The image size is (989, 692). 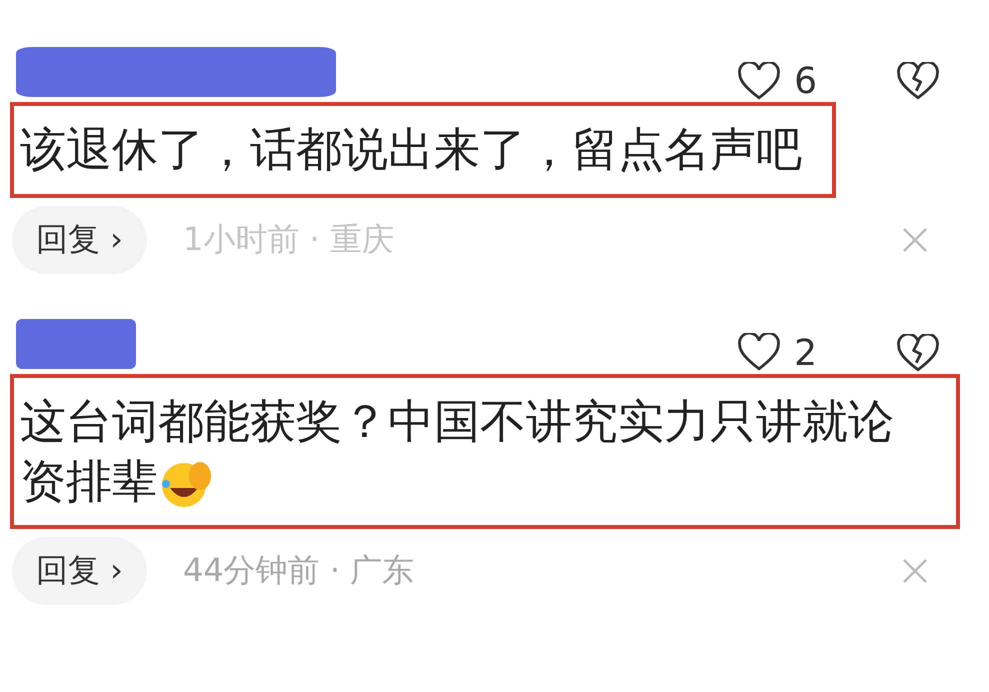 What do you see at coordinates (288, 239) in the screenshot?
I see `time-location: 1小时前 · 重庆` at bounding box center [288, 239].